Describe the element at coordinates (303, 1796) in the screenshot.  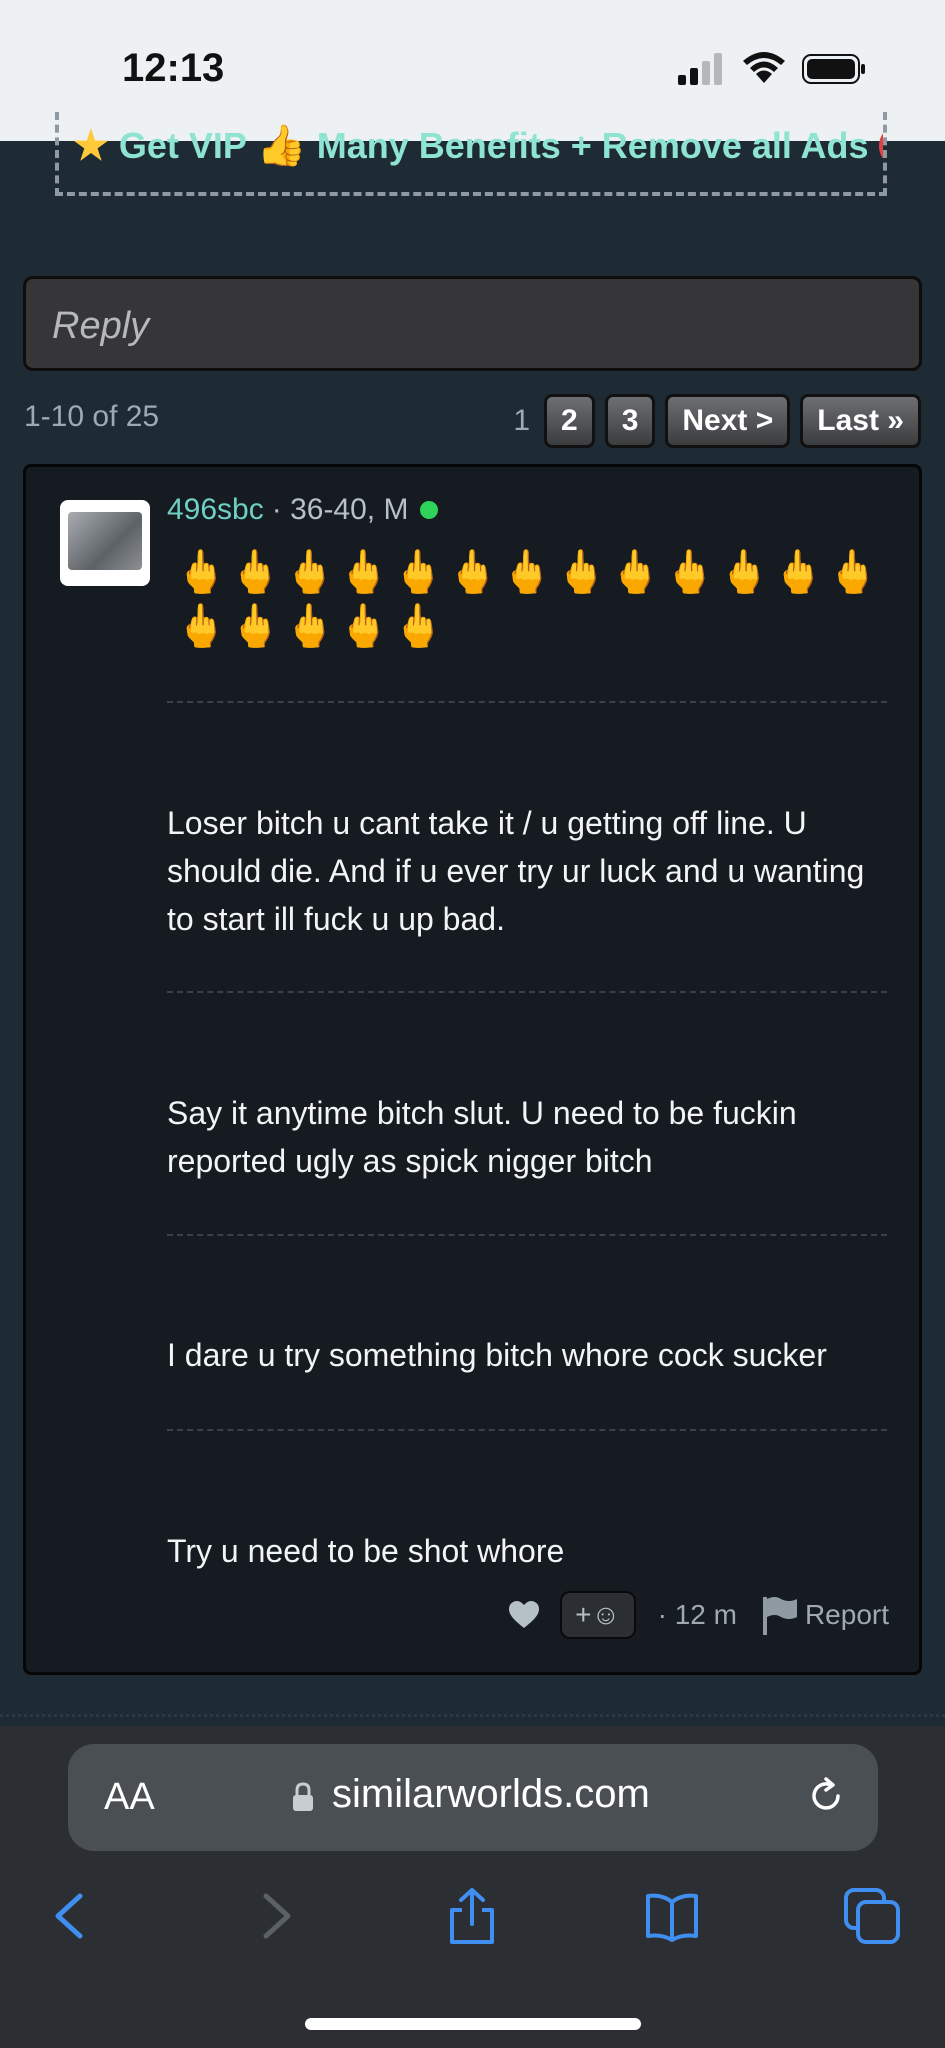
I see `lock-icon` at that location.